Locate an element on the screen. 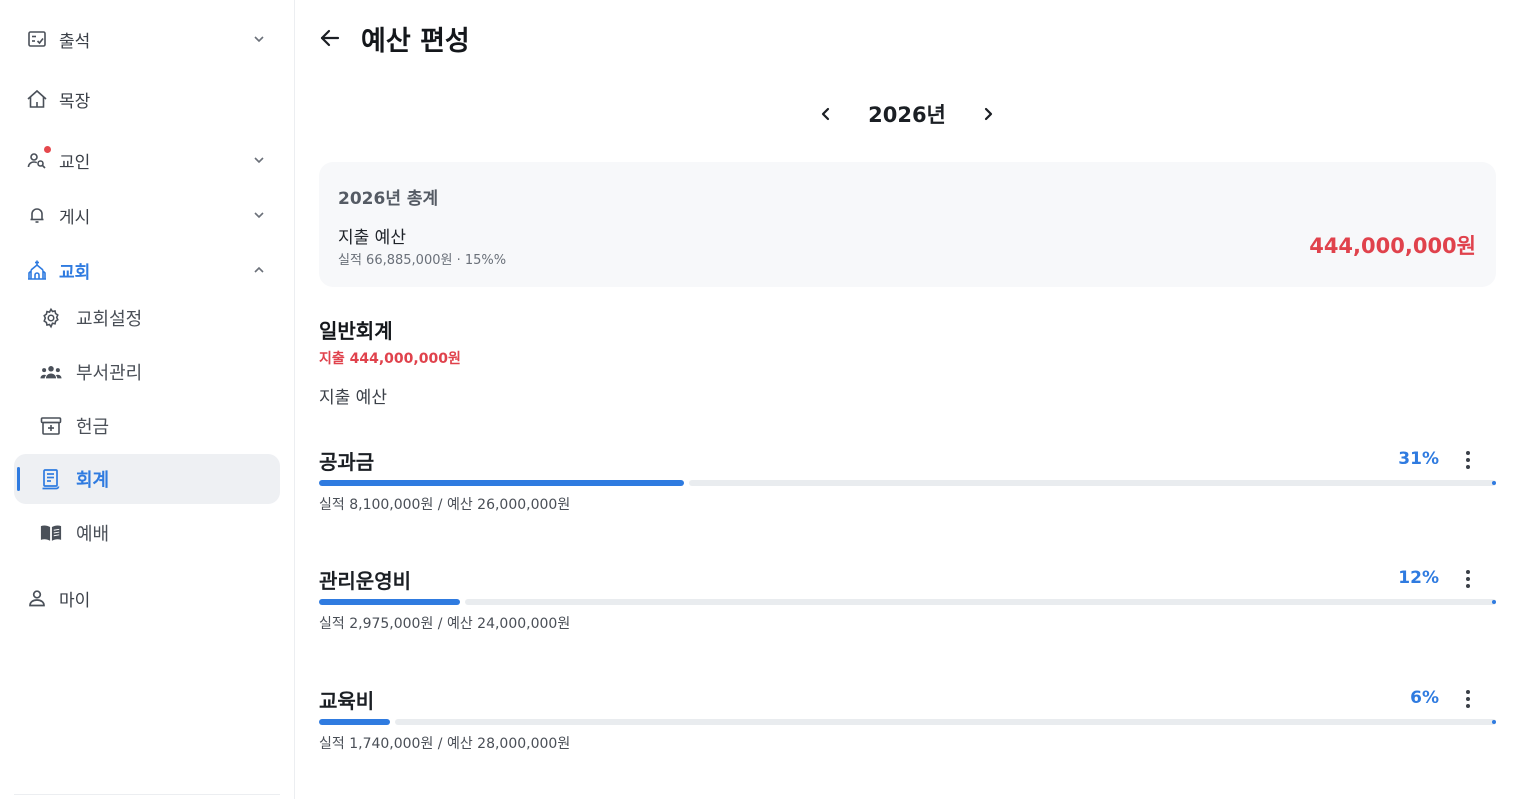 The height and width of the screenshot is (799, 1520). sidebar-item-members: 교인 is located at coordinates (147, 160).